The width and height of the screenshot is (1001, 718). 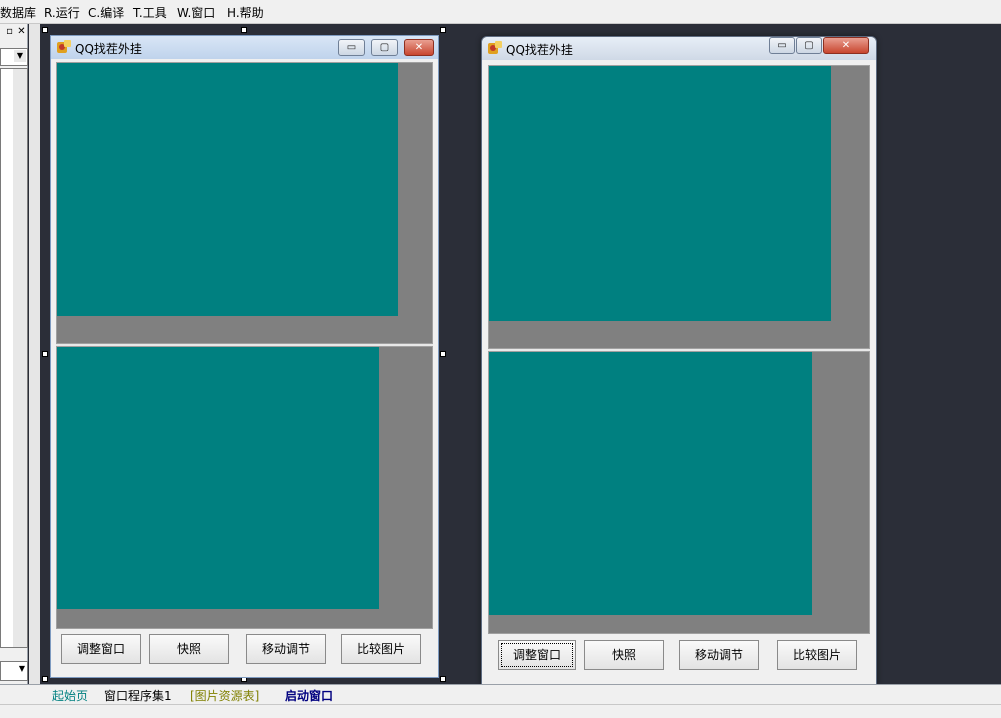 What do you see at coordinates (138, 695) in the screenshot?
I see `tab-window-assembly: 窗口程序集1` at bounding box center [138, 695].